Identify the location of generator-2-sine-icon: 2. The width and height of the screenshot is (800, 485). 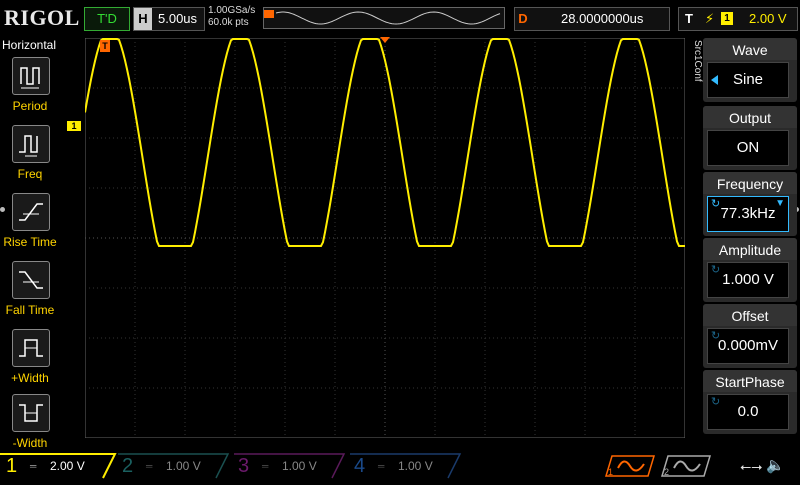
(686, 466).